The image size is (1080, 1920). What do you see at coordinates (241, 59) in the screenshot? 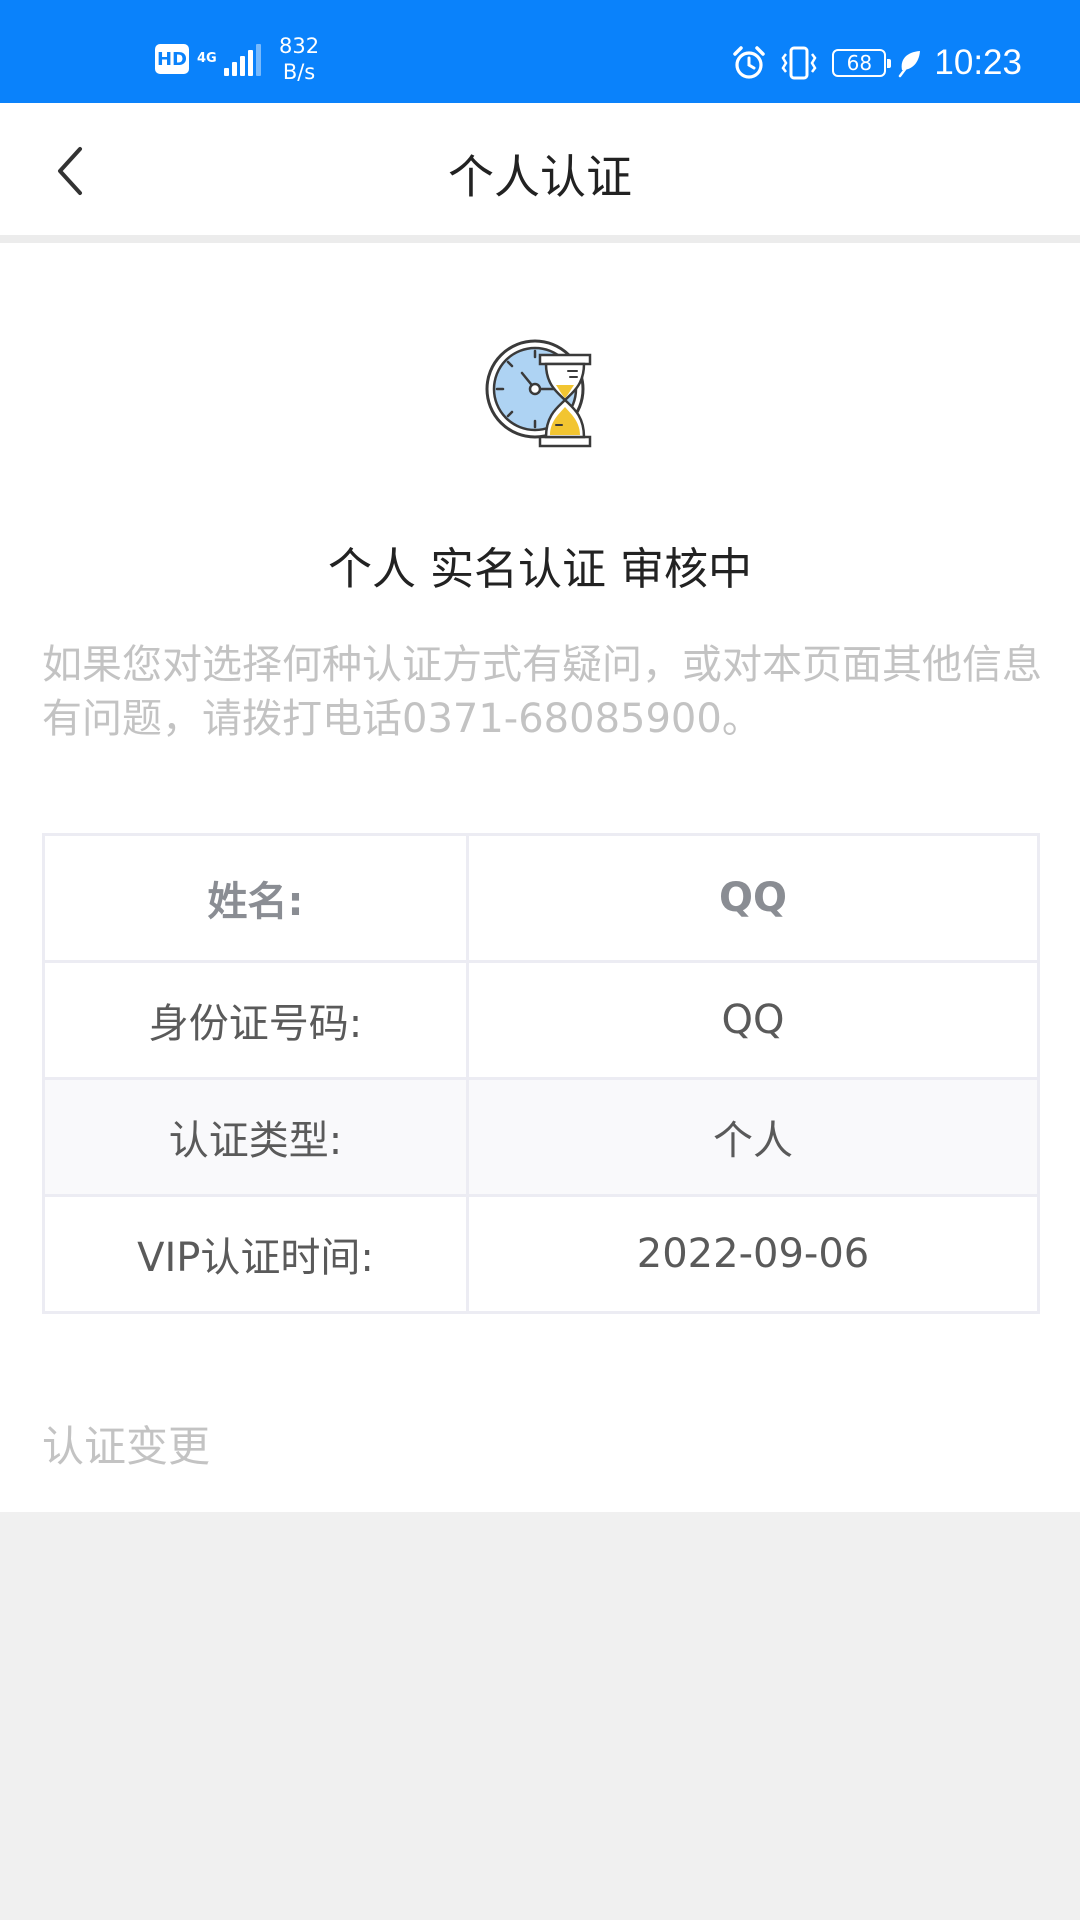
I see `signal-strength-icon` at bounding box center [241, 59].